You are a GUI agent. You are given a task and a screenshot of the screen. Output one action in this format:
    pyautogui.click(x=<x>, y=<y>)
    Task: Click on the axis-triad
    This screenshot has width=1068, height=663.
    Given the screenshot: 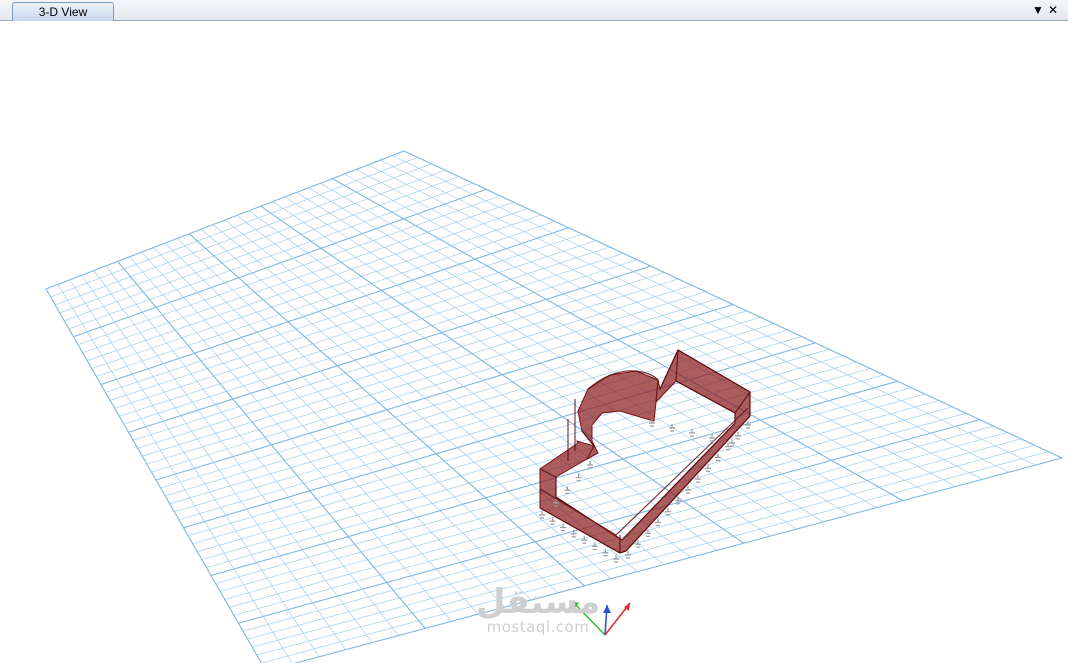 What is the action you would take?
    pyautogui.click(x=601, y=618)
    